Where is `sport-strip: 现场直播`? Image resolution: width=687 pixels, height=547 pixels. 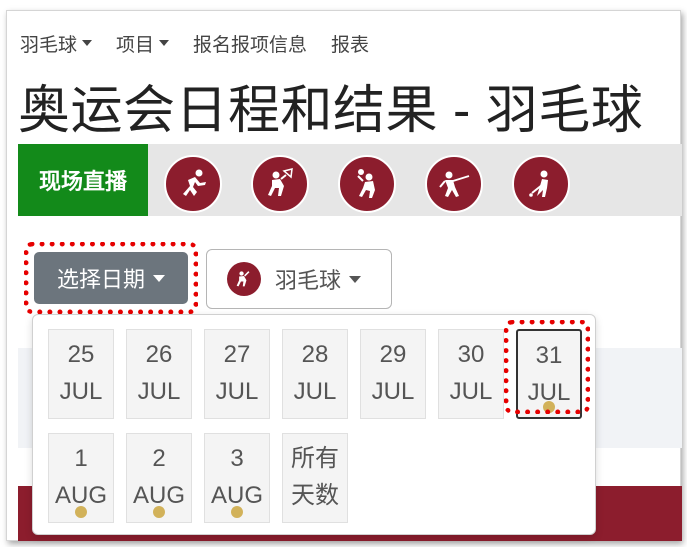
sport-strip: 现场直播 is located at coordinates (350, 180).